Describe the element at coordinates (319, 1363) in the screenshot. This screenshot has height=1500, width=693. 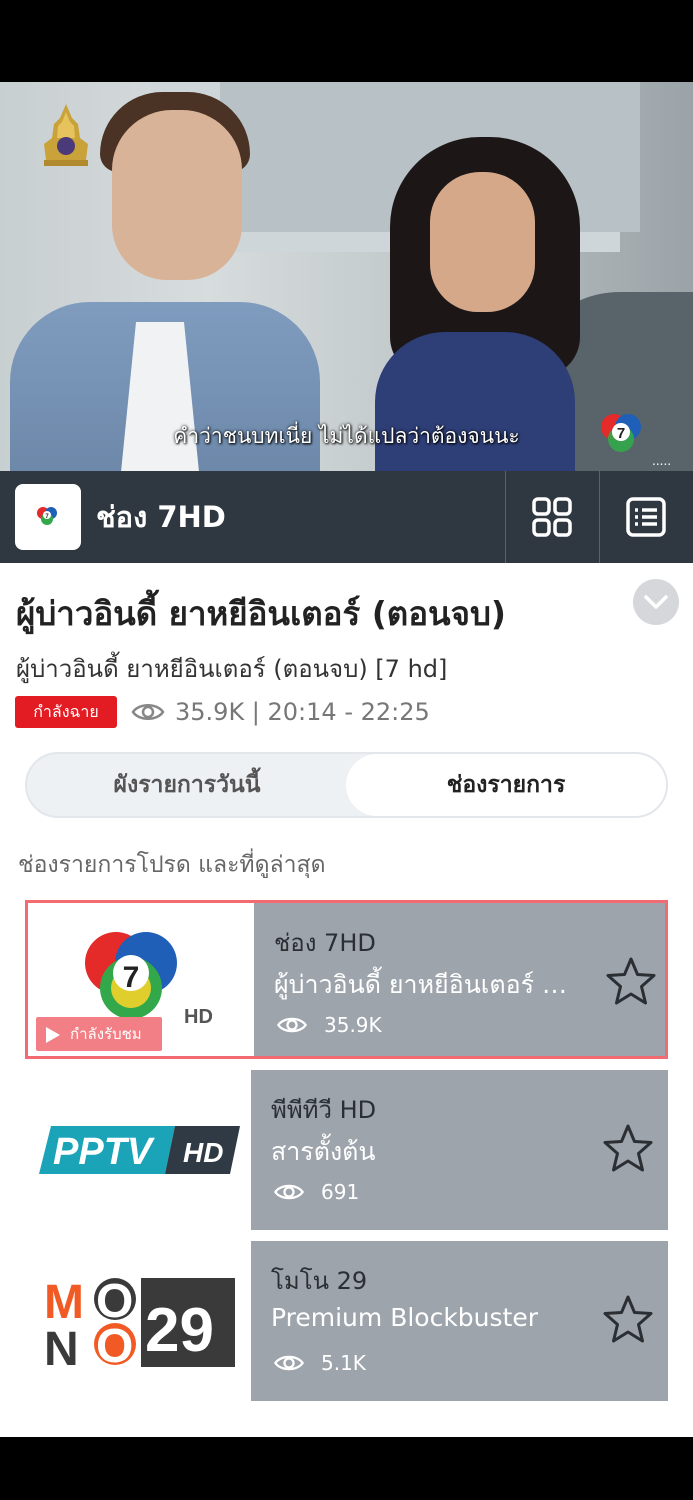
I see `card-views: 5.1K` at that location.